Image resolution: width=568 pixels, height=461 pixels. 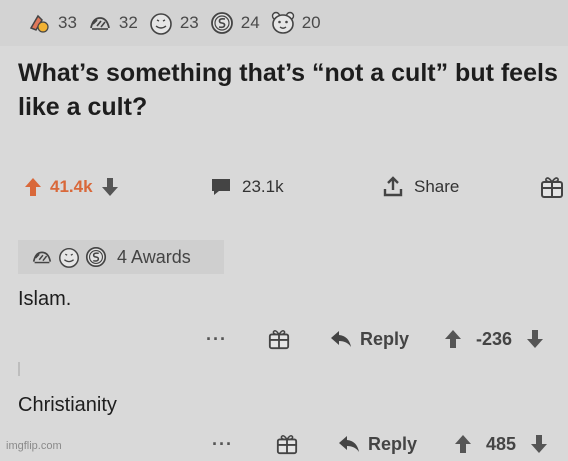 I want to click on share-label: Share, so click(x=437, y=186).